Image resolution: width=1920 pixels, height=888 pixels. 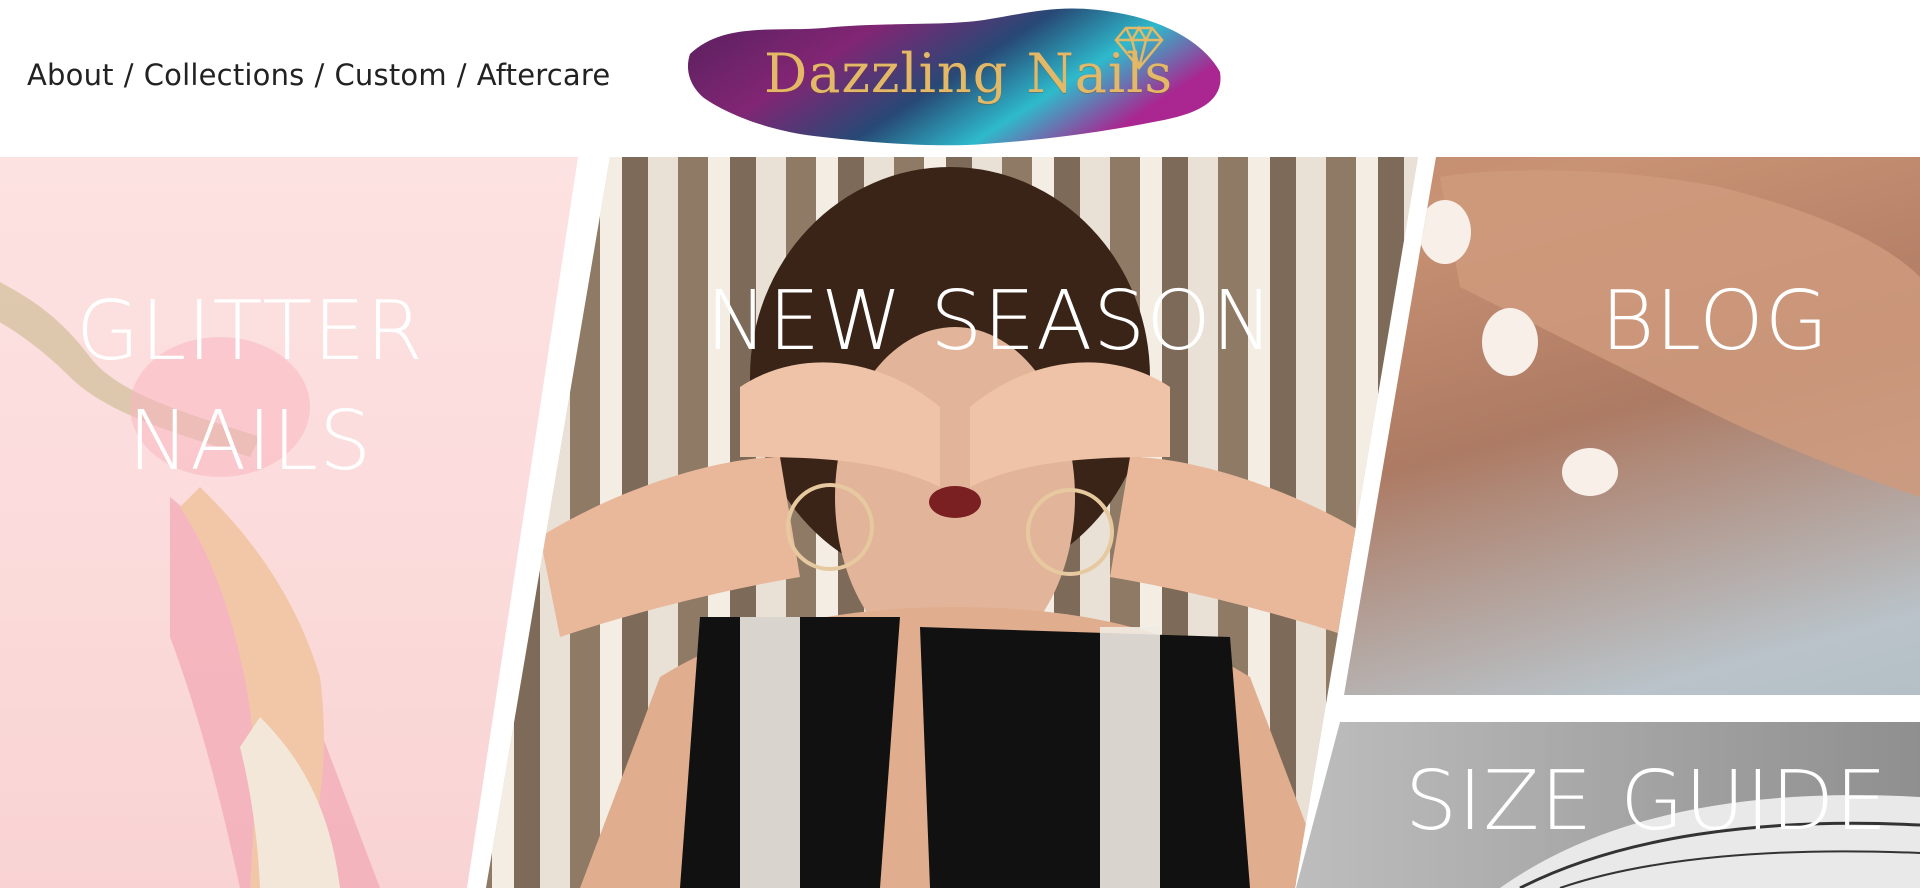 What do you see at coordinates (250, 386) in the screenshot?
I see `tile-label: GLITTER NAILS` at bounding box center [250, 386].